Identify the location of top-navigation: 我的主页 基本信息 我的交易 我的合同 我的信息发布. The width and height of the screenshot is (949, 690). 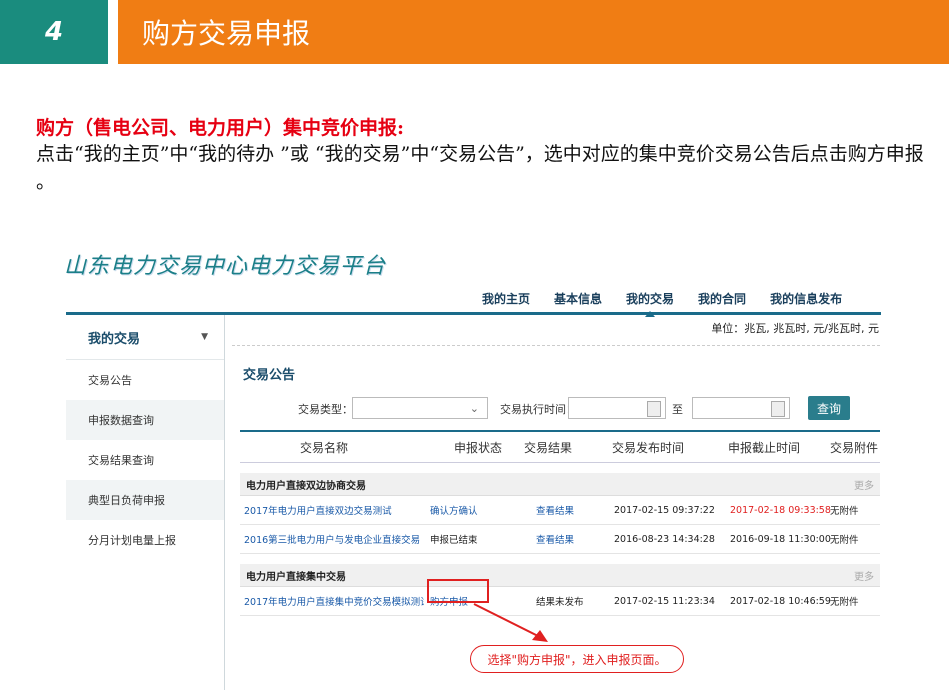
(662, 303).